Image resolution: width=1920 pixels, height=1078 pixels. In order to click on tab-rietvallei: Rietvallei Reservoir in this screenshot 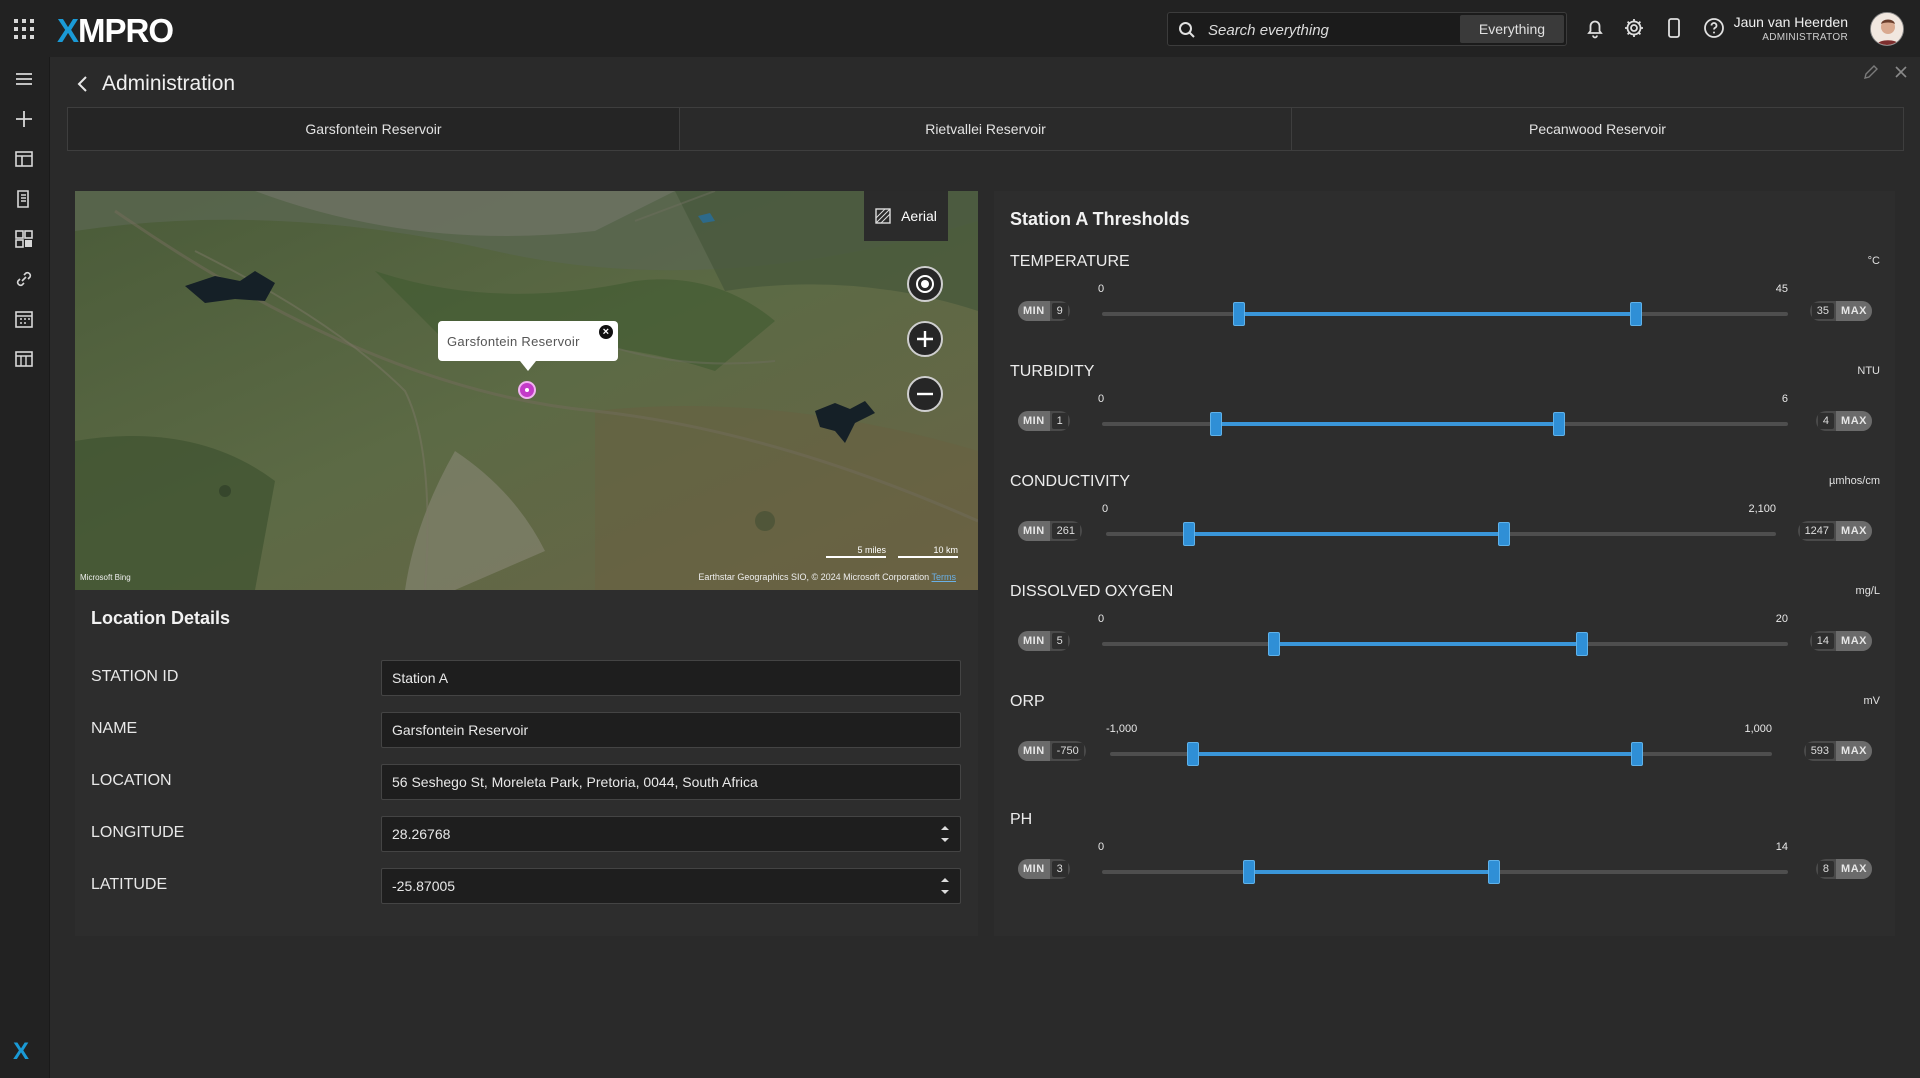, I will do `click(986, 129)`.